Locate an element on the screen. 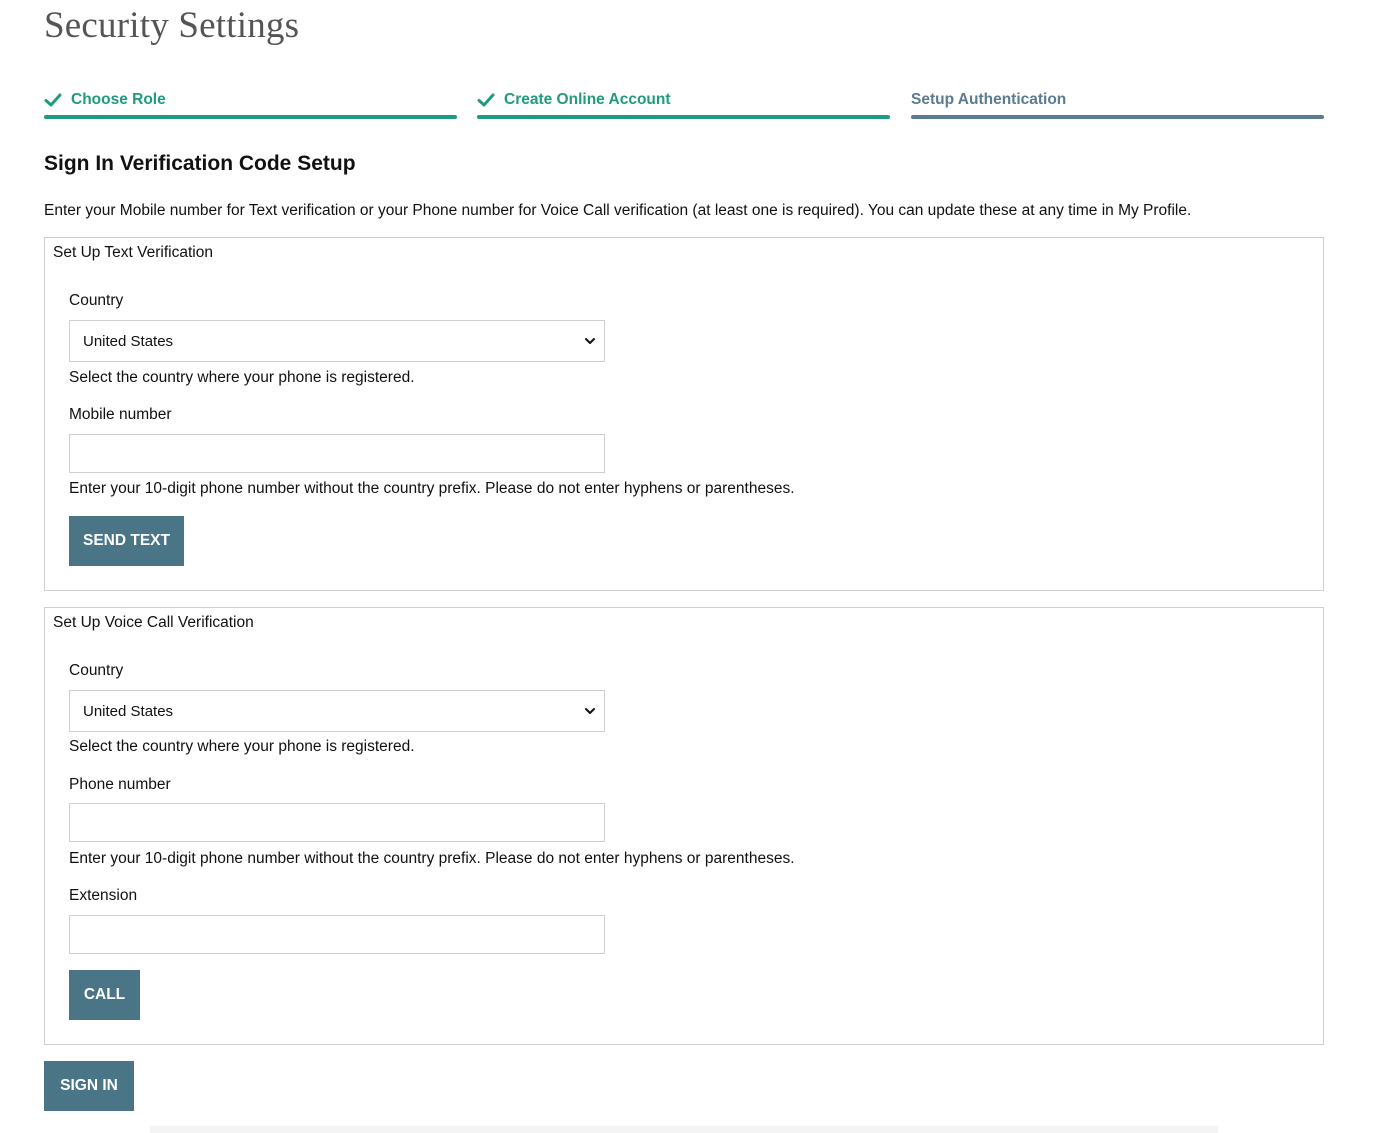  extension-input is located at coordinates (337, 934).